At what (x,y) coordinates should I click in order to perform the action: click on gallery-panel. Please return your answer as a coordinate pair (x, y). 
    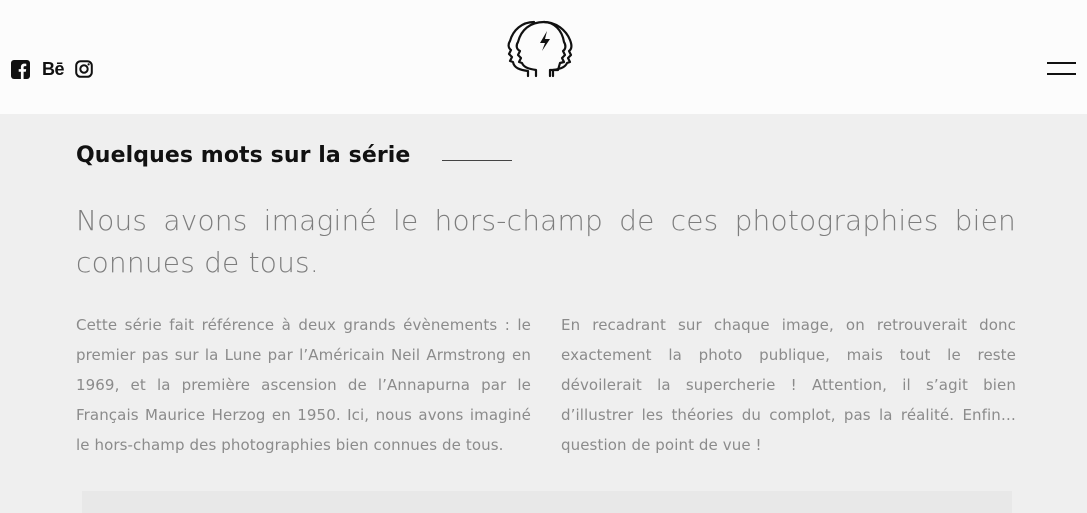
    Looking at the image, I should click on (547, 502).